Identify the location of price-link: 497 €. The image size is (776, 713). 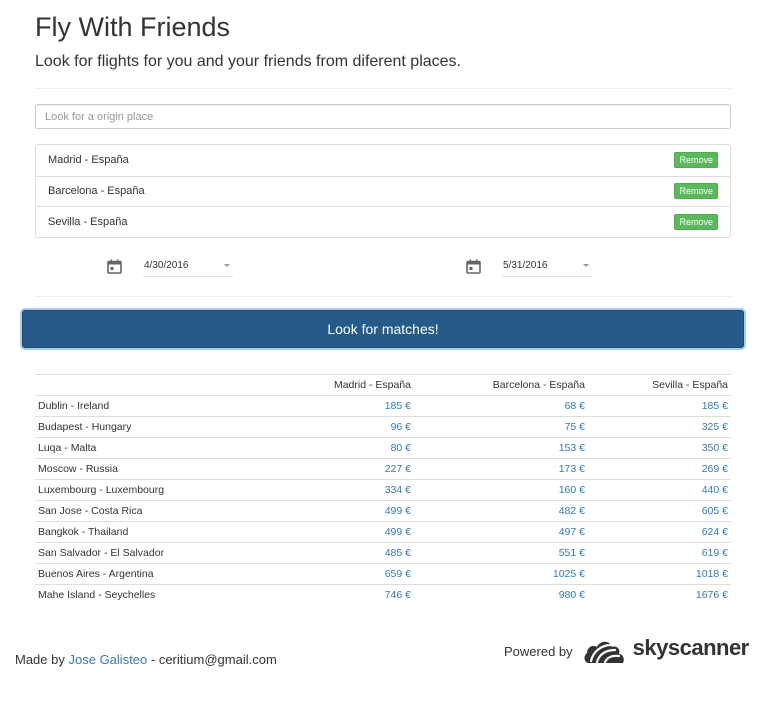
(501, 532).